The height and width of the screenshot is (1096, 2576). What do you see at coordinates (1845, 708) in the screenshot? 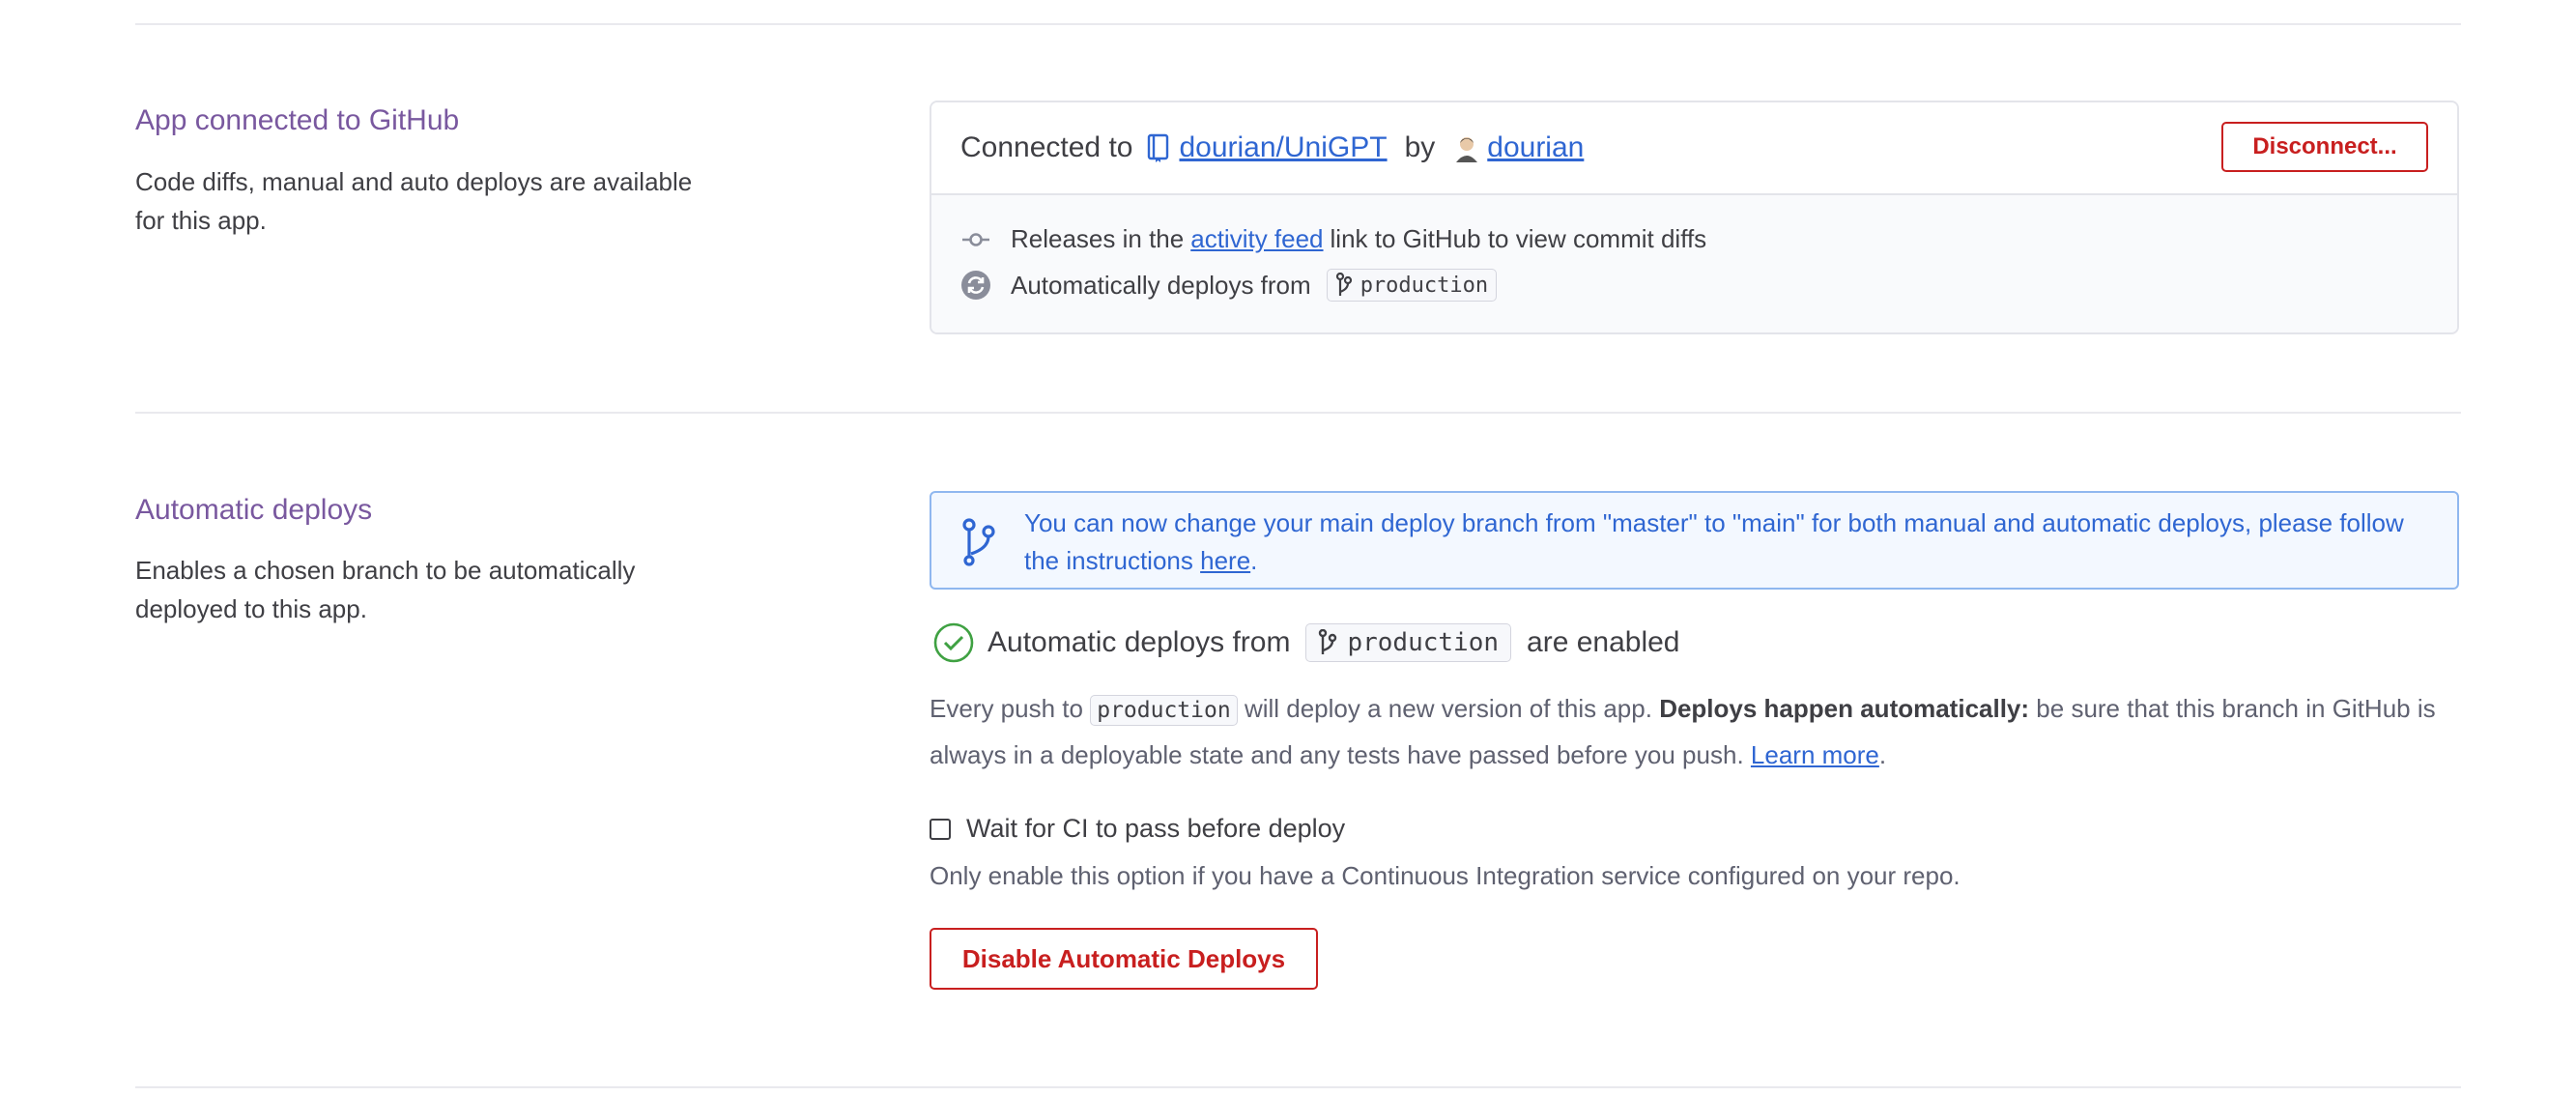
I see `push-bold: Deploys happen automatically:` at bounding box center [1845, 708].